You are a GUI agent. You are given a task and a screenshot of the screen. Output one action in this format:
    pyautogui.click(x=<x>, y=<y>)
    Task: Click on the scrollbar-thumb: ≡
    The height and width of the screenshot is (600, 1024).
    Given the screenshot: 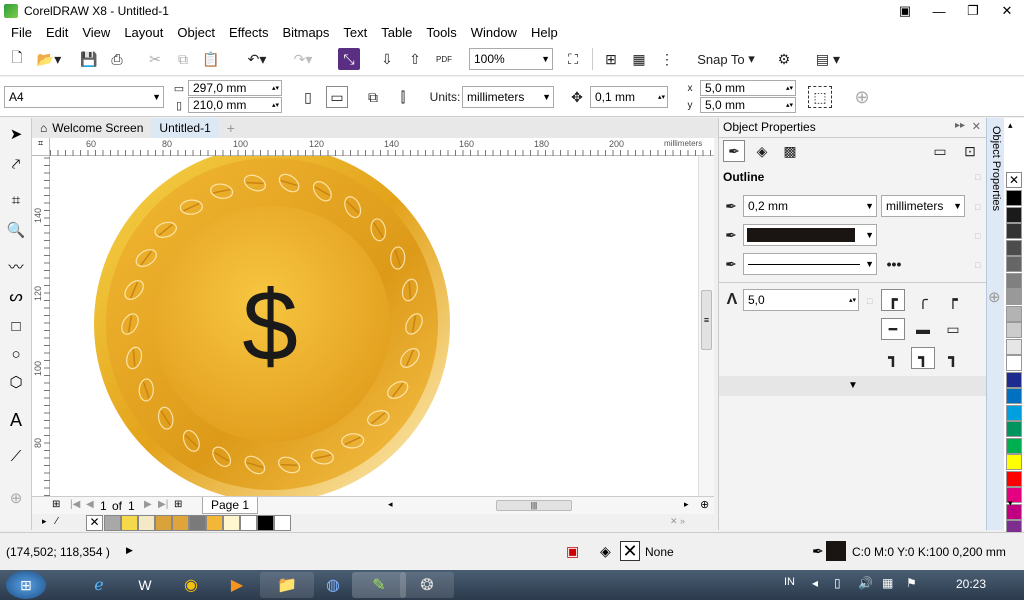 What is the action you would take?
    pyautogui.click(x=706, y=320)
    